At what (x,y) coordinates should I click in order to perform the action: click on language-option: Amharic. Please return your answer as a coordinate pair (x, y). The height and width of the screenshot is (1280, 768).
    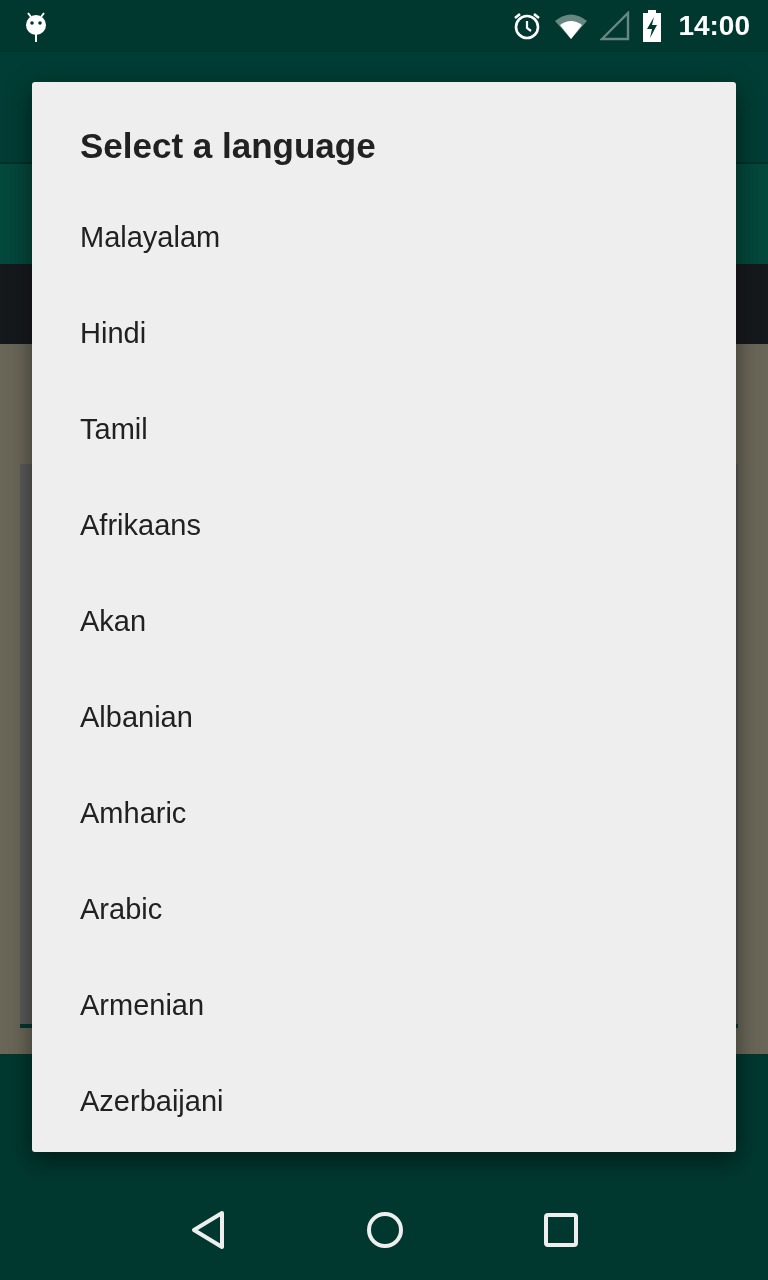
    Looking at the image, I should click on (384, 813).